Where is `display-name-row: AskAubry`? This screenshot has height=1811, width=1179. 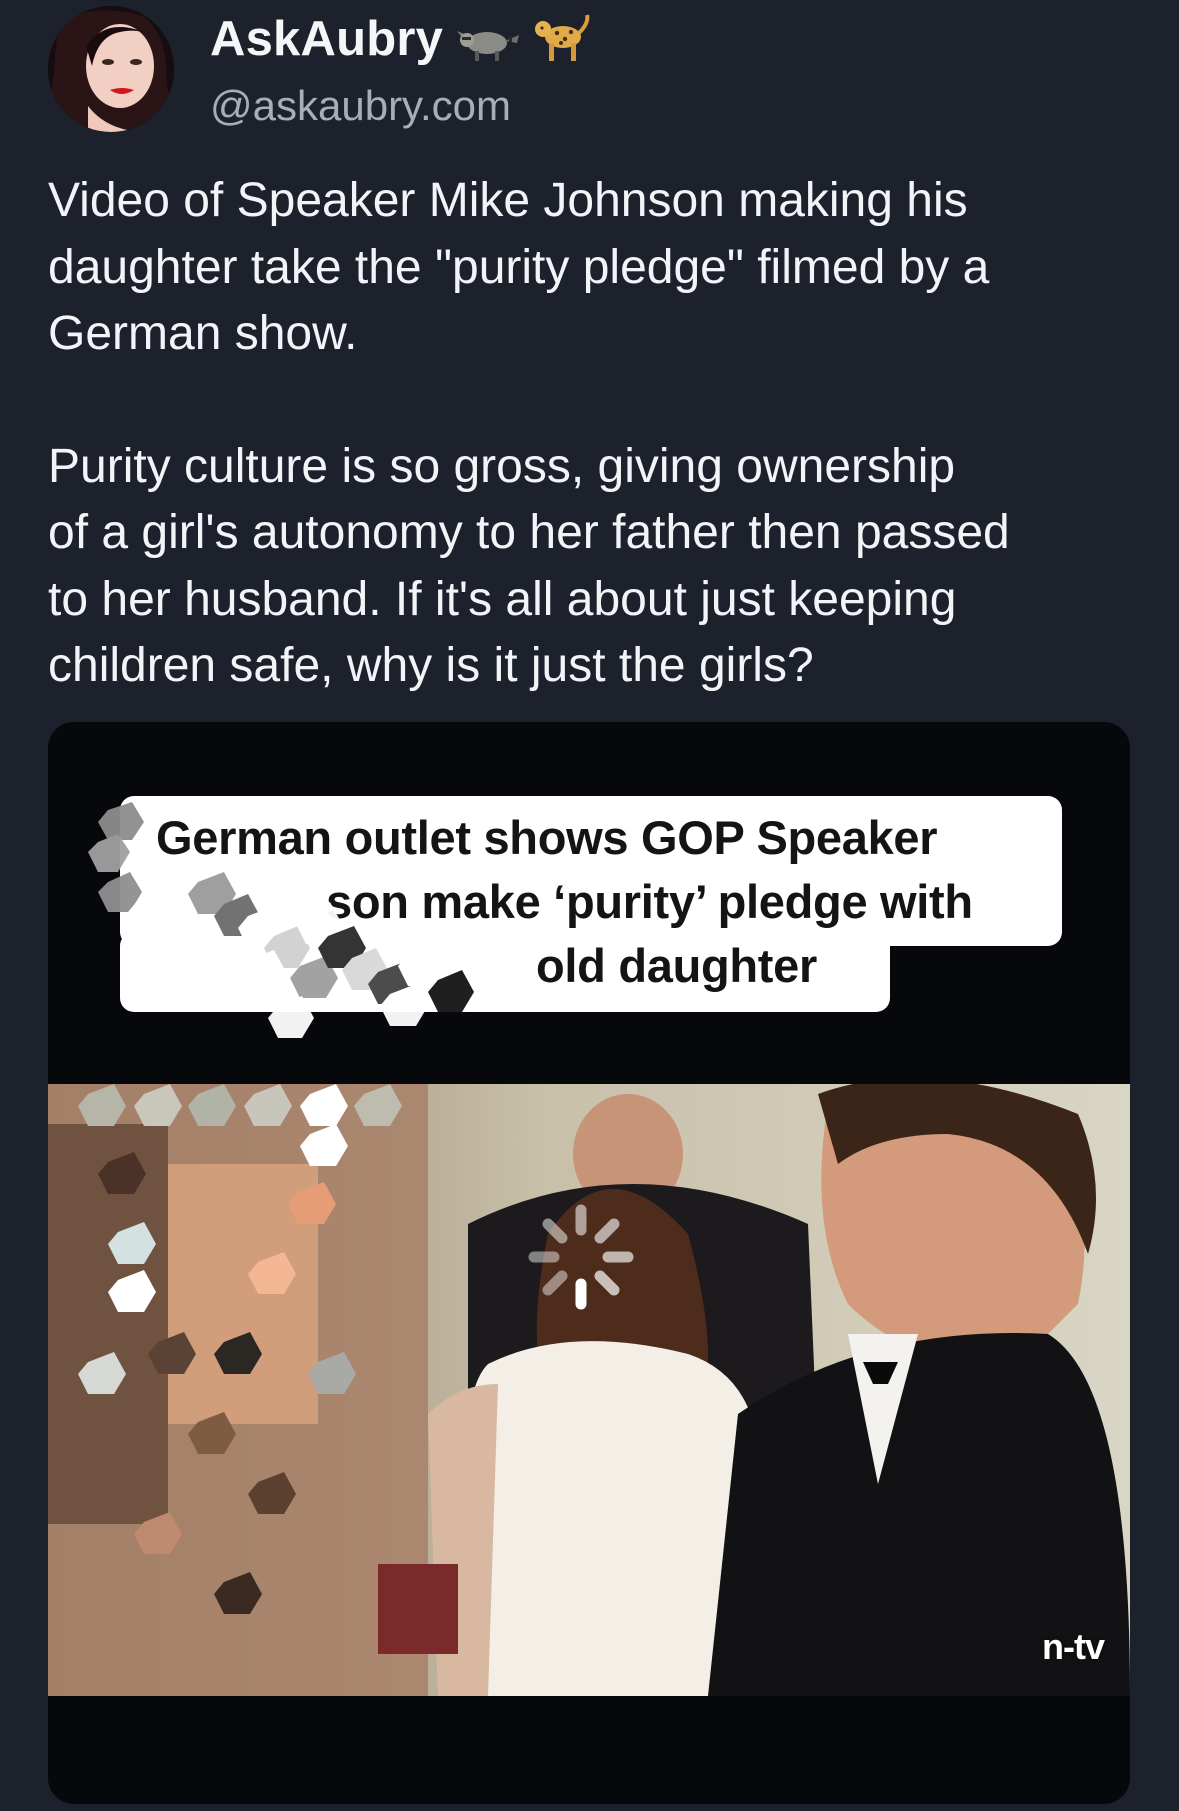 display-name-row: AskAubry is located at coordinates (400, 39).